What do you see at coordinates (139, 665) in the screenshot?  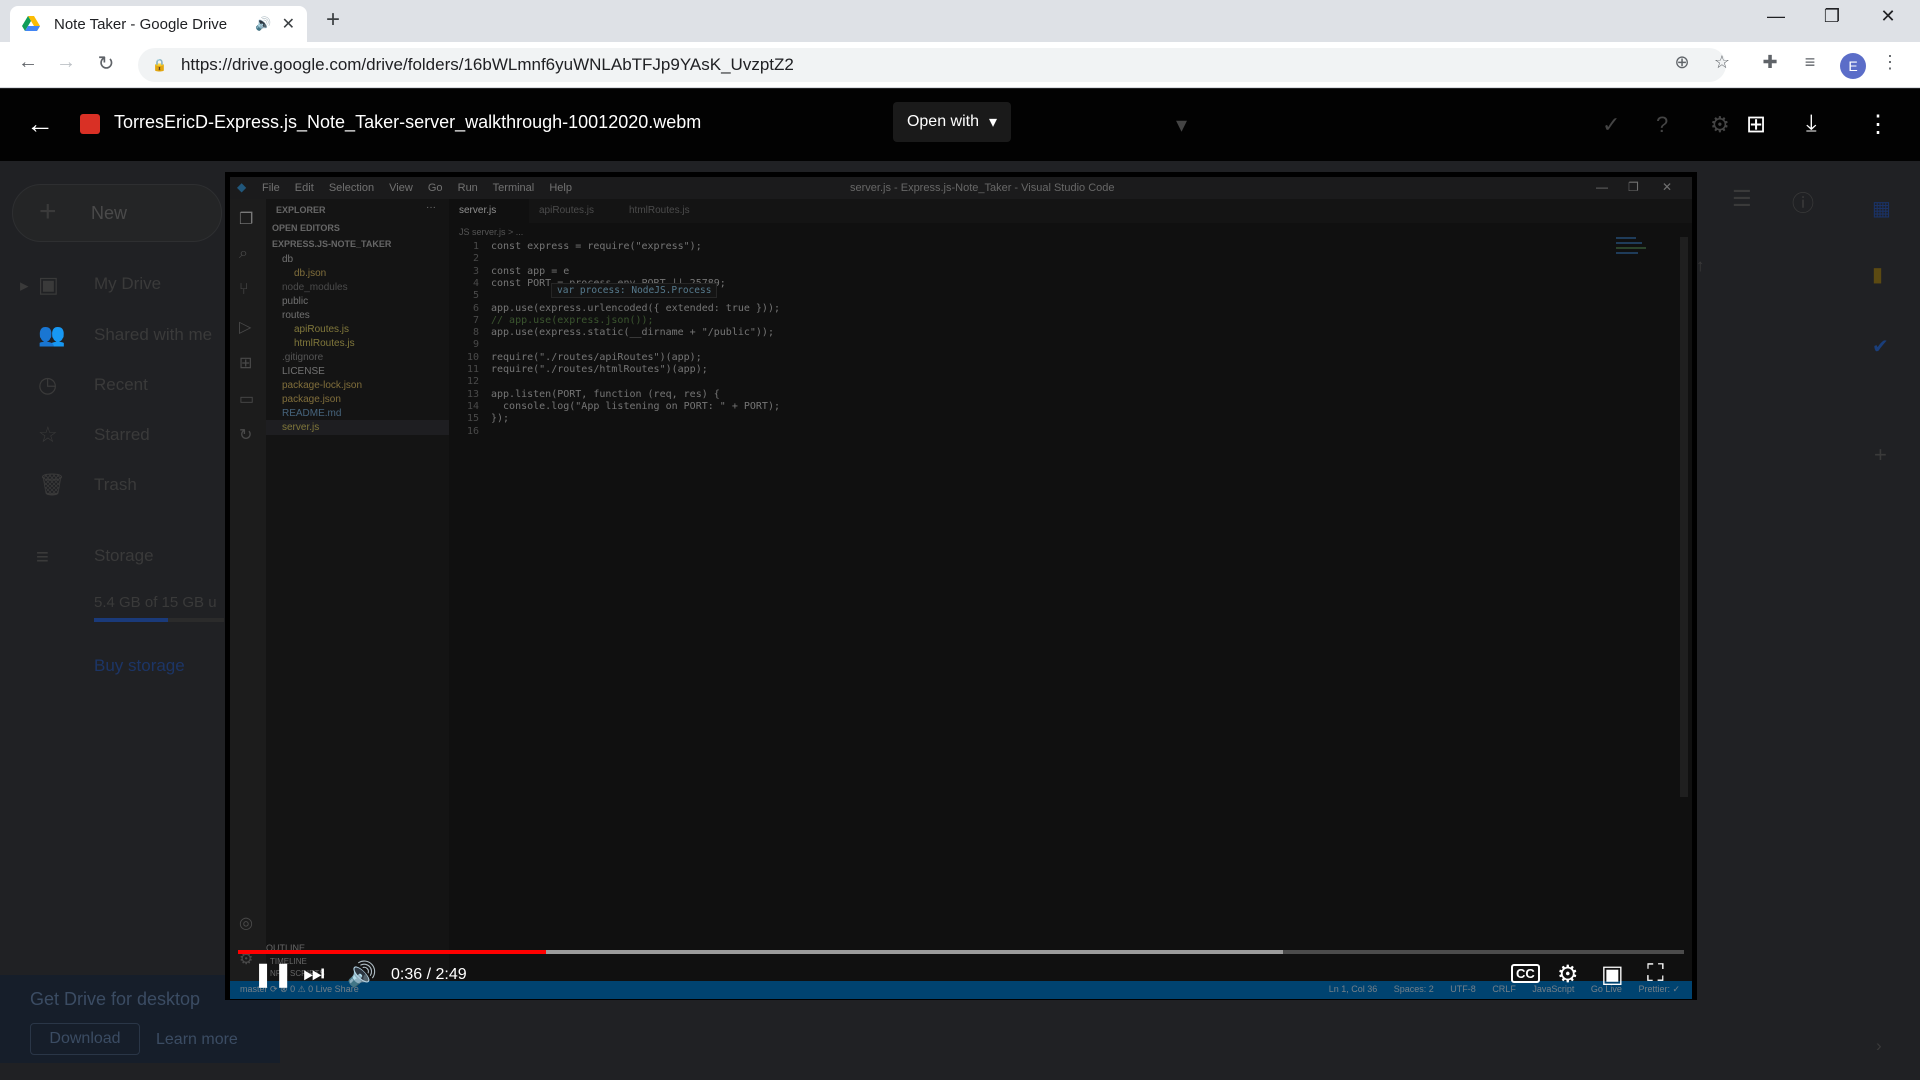 I see `buy-storage-link: Buy storage` at bounding box center [139, 665].